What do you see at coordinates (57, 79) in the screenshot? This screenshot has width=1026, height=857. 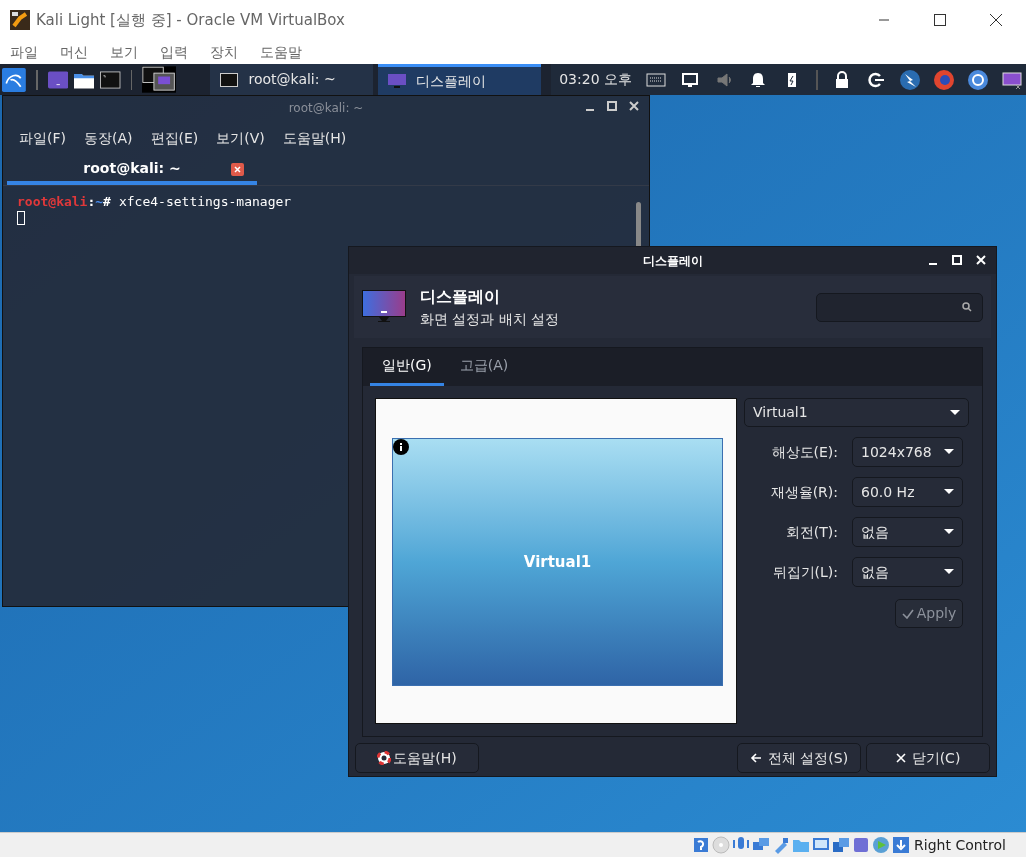 I see `monitor-launcher-icon` at bounding box center [57, 79].